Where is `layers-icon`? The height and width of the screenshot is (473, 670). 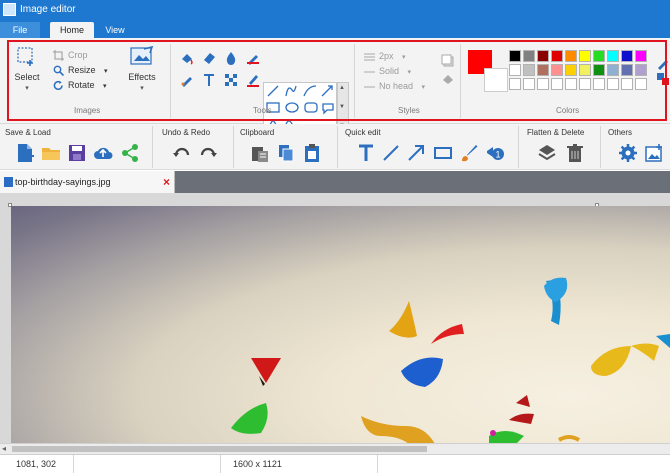
layers-icon is located at coordinates (547, 153).